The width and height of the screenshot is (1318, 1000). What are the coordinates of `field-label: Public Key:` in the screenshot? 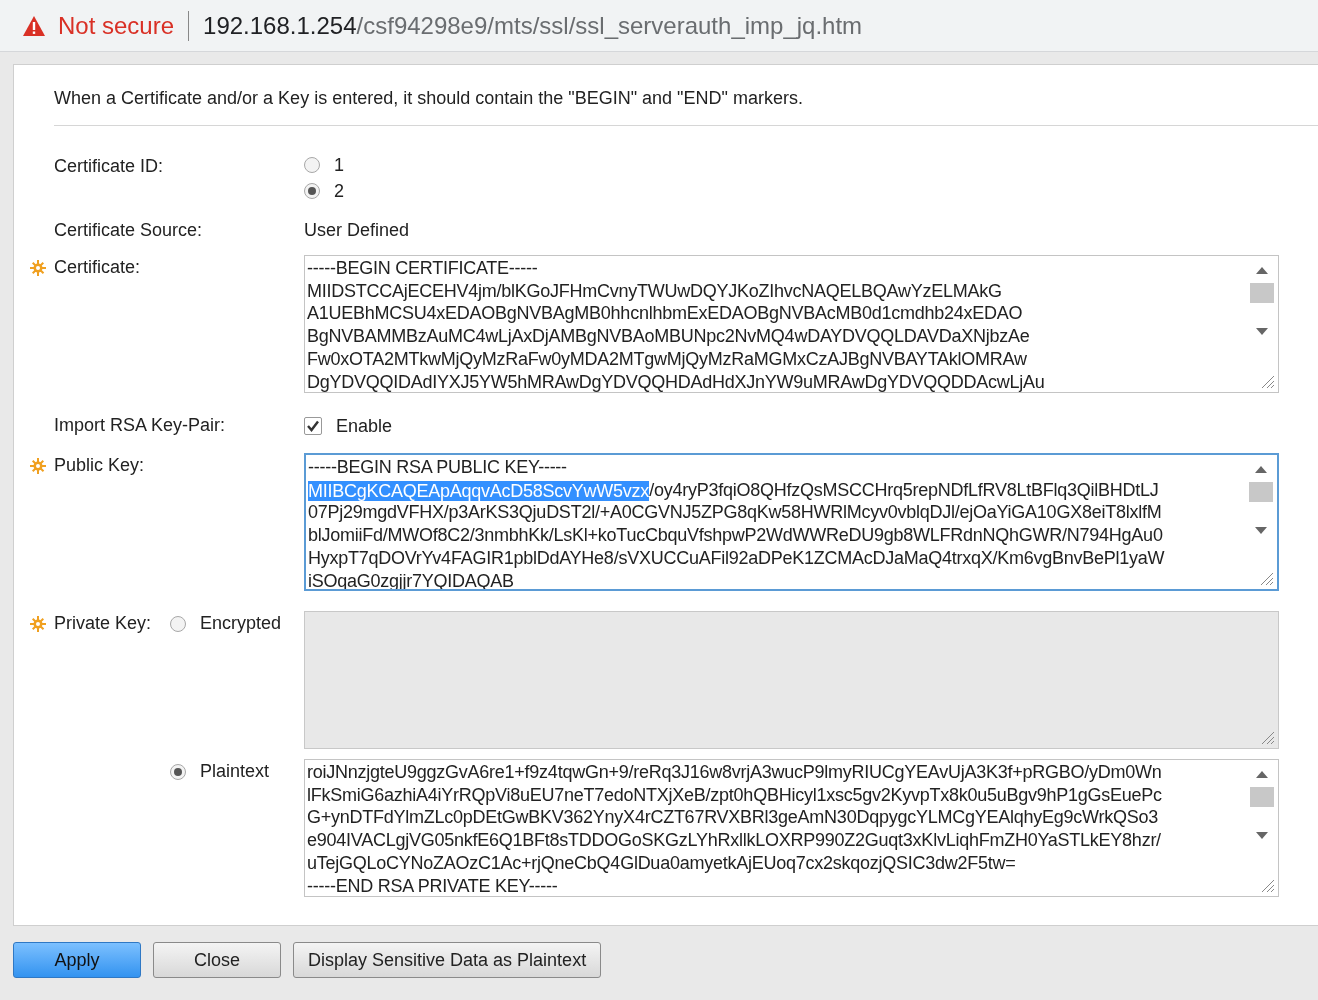 It's located at (100, 465).